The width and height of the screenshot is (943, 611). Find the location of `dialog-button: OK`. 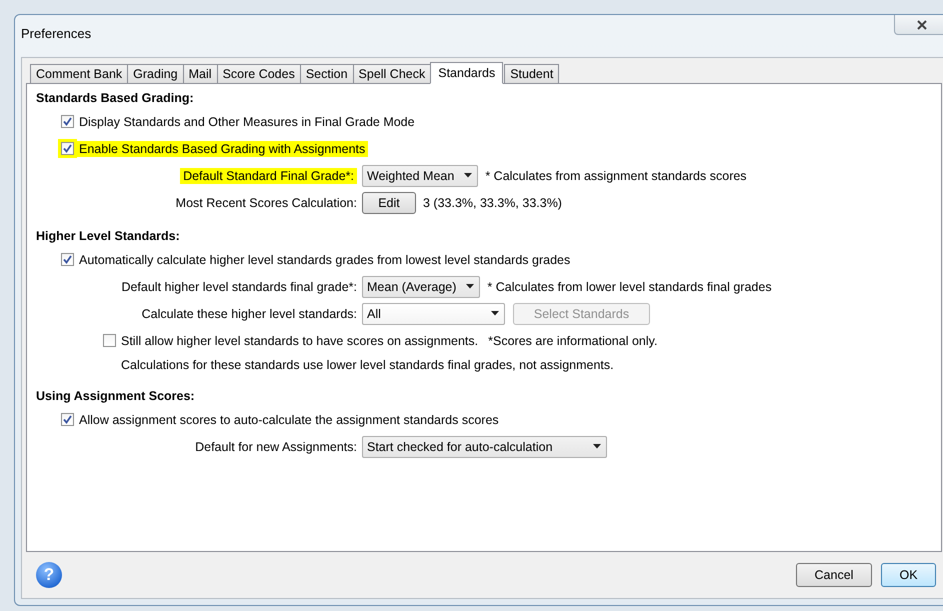

dialog-button: OK is located at coordinates (908, 575).